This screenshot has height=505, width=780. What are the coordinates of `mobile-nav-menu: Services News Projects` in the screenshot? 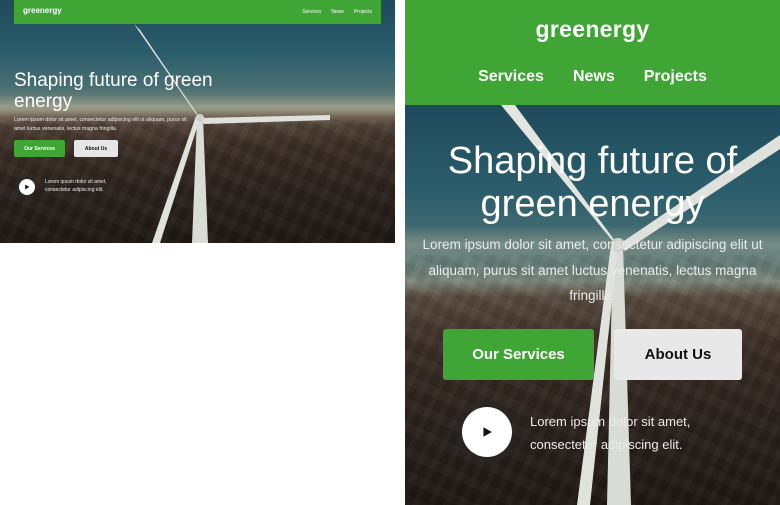 It's located at (592, 77).